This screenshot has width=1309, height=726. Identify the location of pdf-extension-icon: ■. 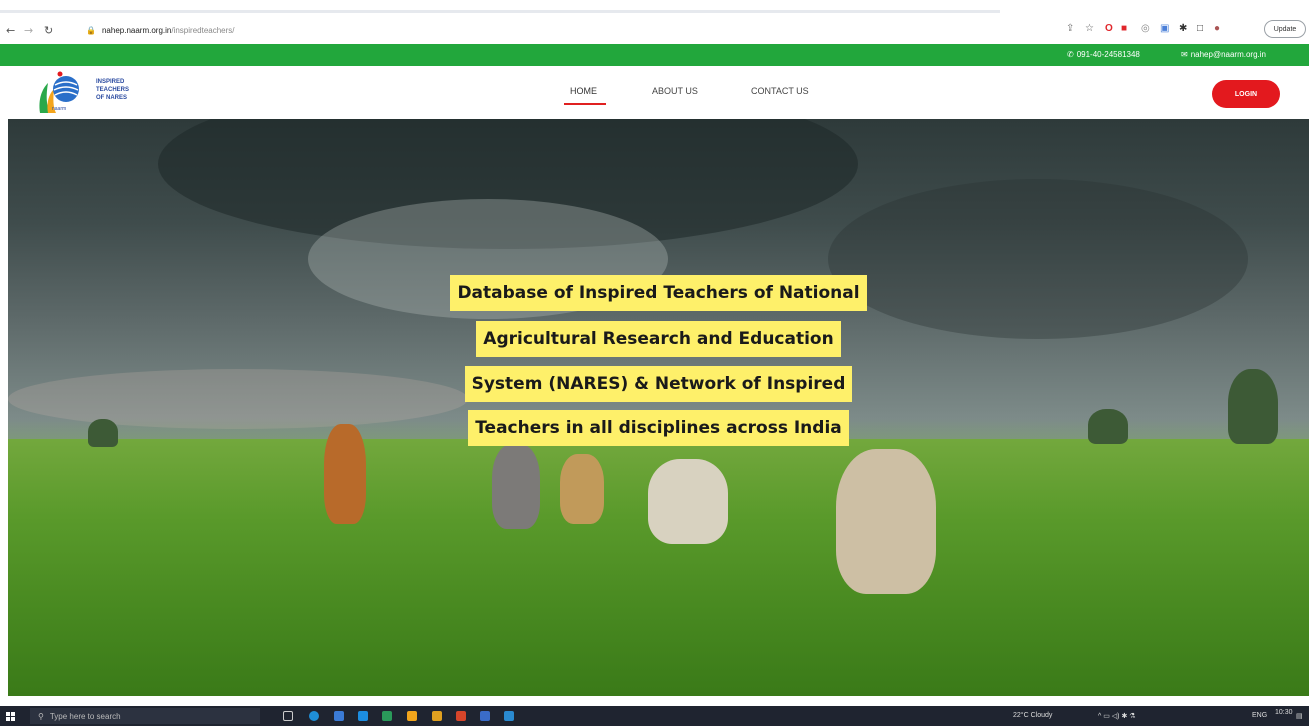
(1124, 28).